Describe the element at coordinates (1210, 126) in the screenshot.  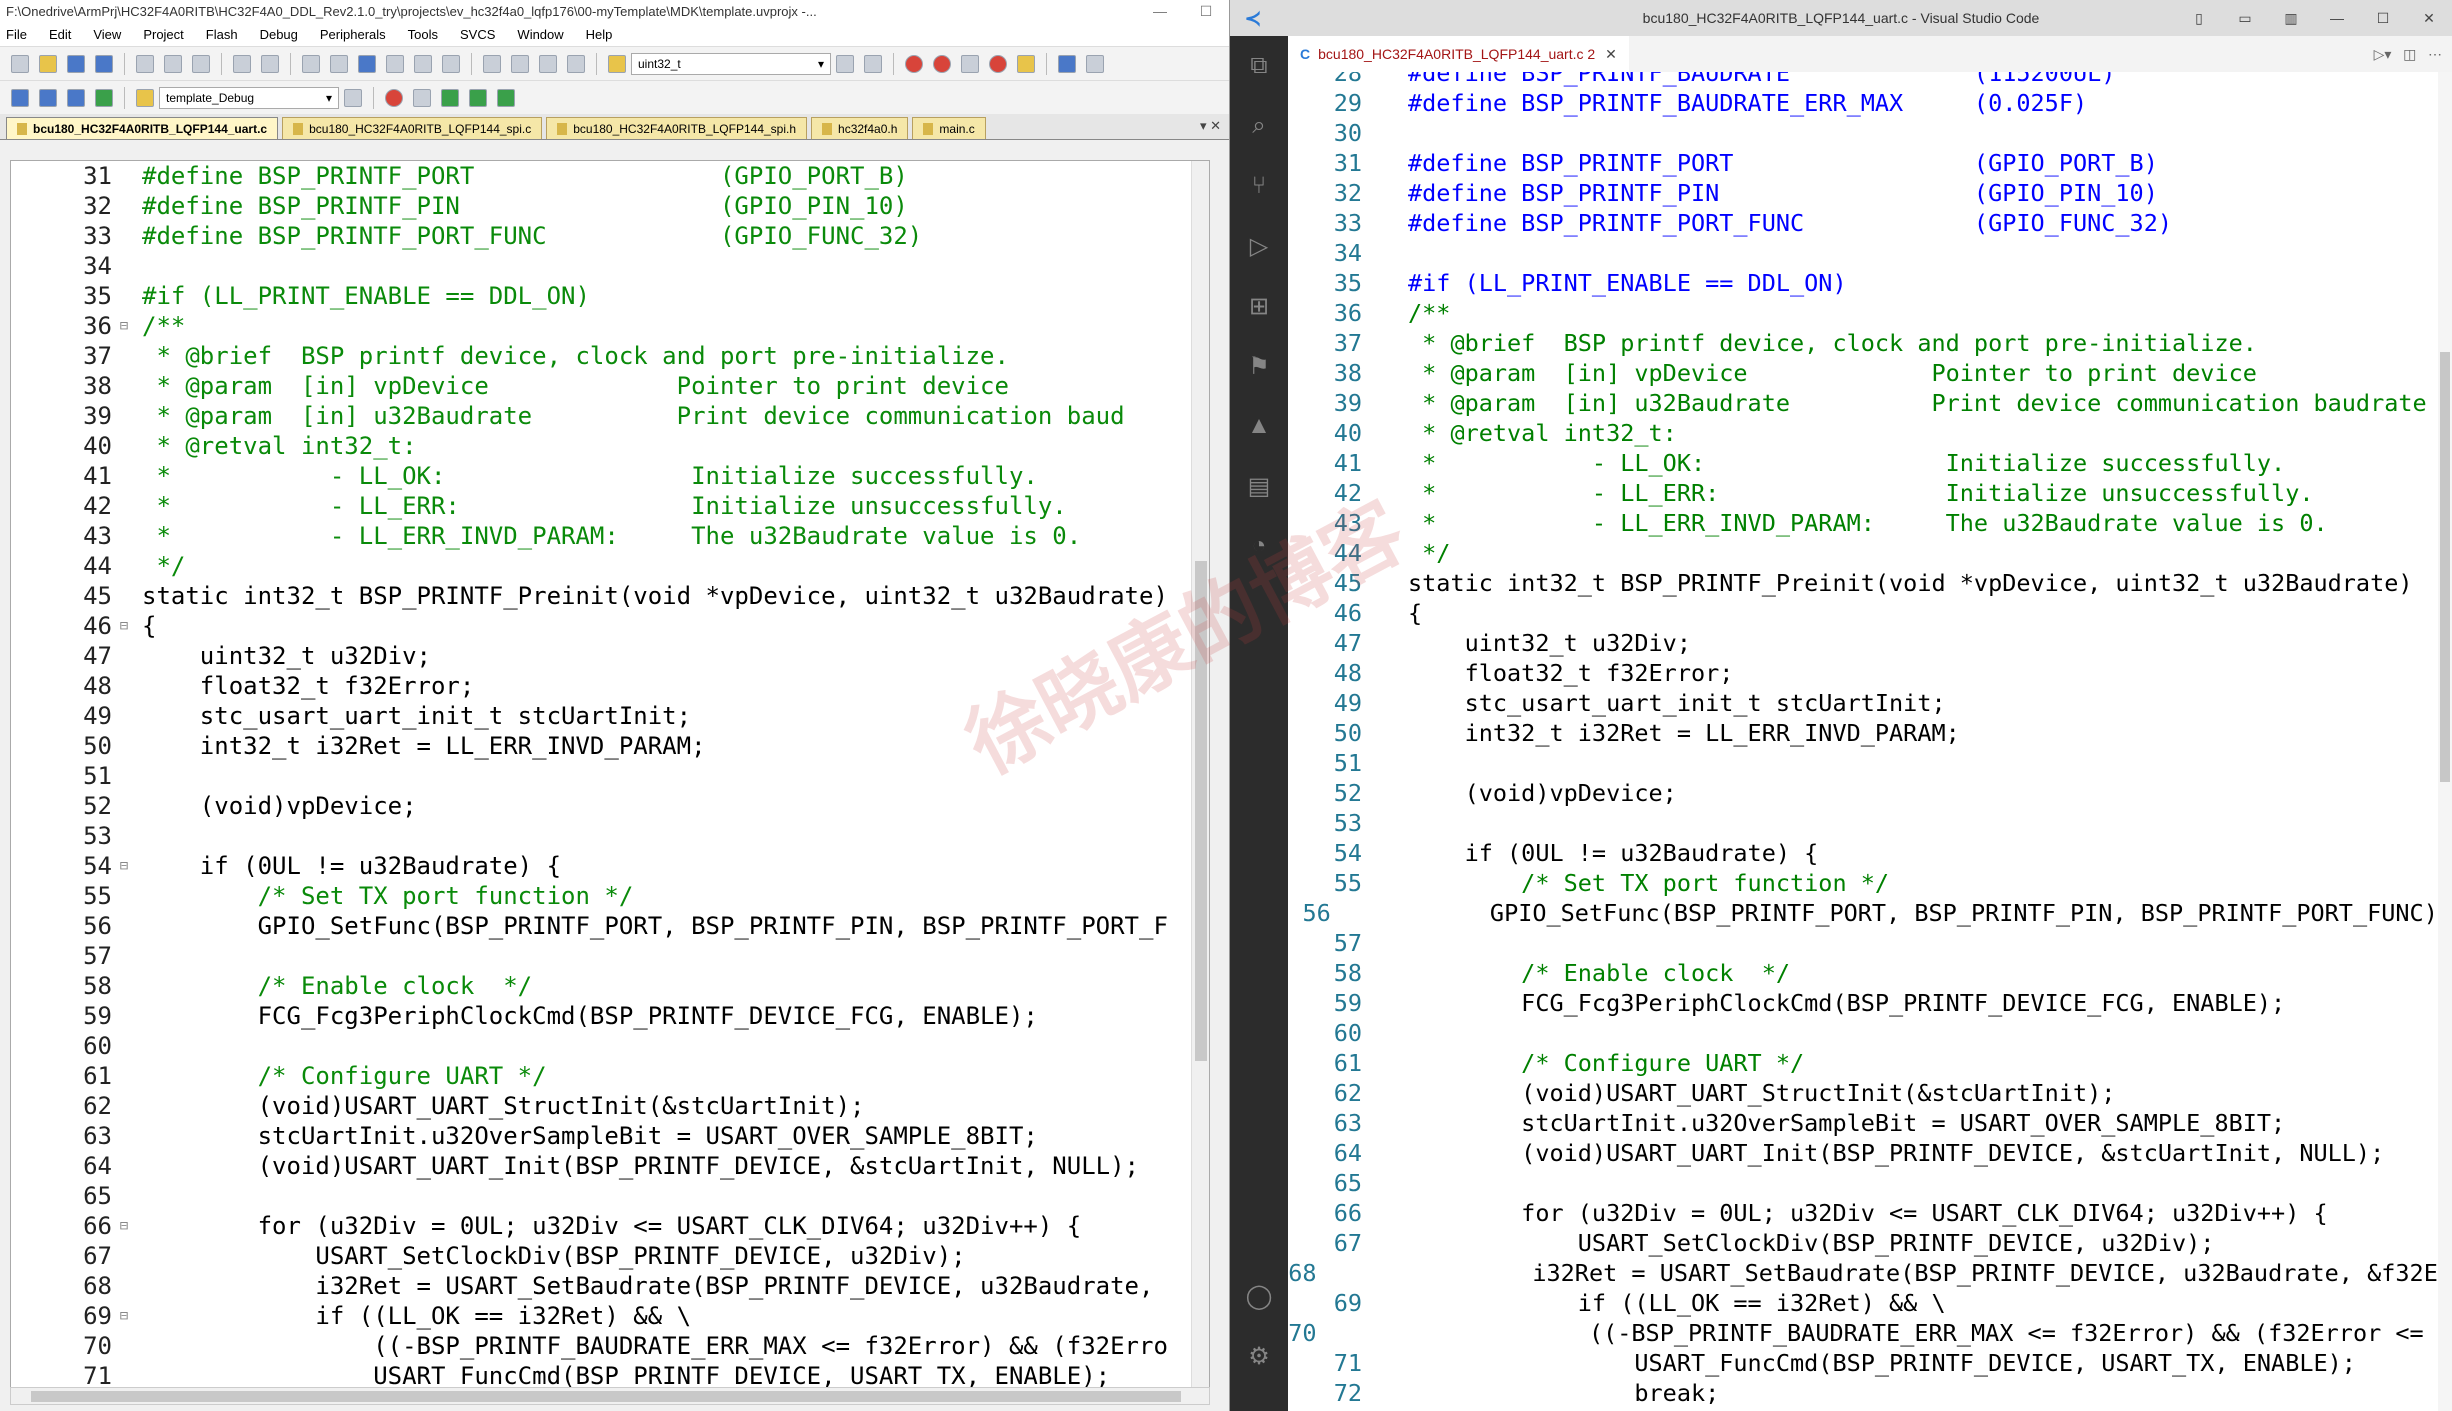
I see `tab-controls: ▾ ✕` at that location.